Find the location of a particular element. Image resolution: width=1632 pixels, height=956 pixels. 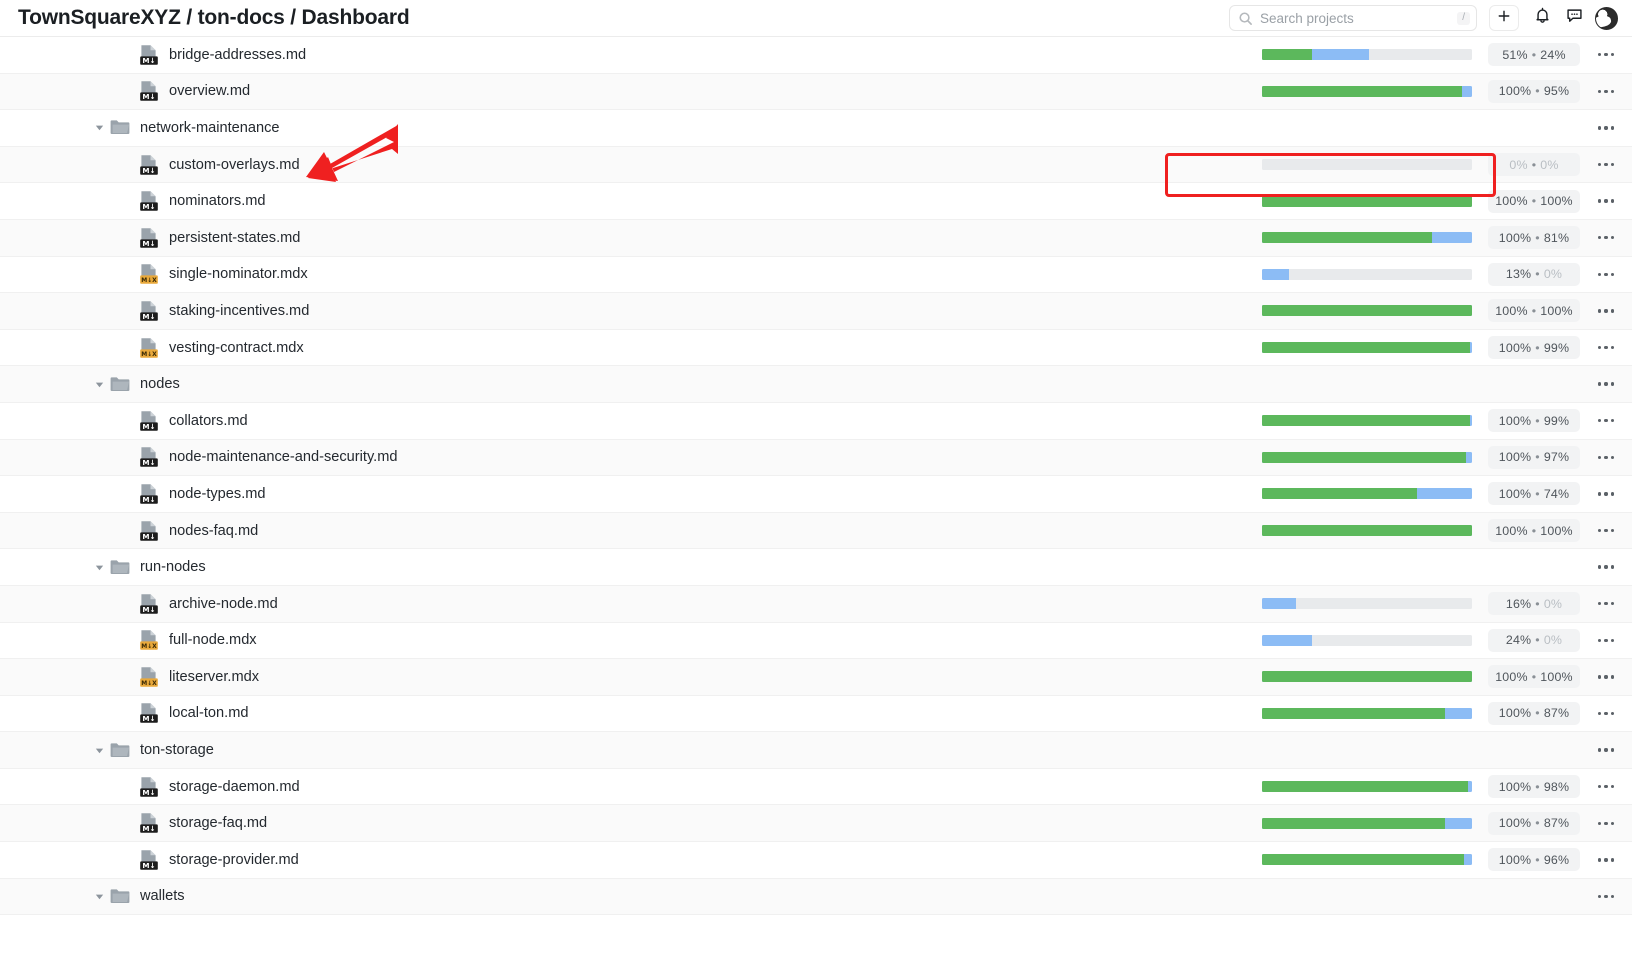

file-name: storage-faq.md is located at coordinates (218, 823).